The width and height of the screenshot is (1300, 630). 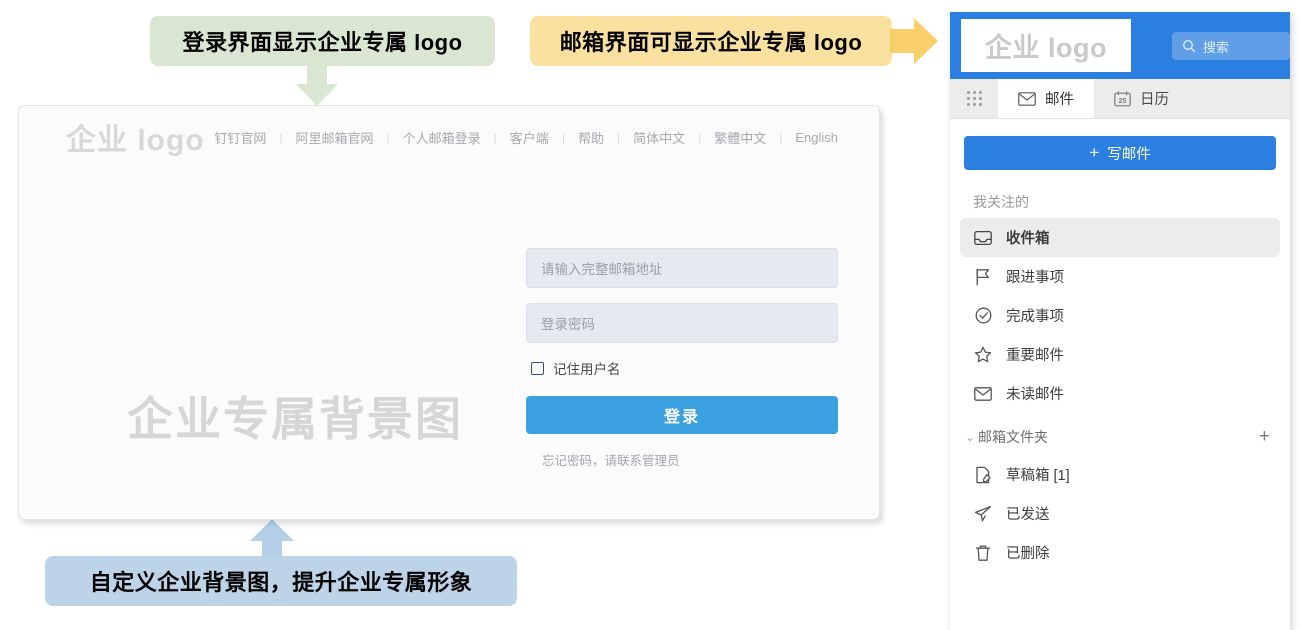 I want to click on sidebar-item-label: 跟进事项, so click(x=1035, y=278).